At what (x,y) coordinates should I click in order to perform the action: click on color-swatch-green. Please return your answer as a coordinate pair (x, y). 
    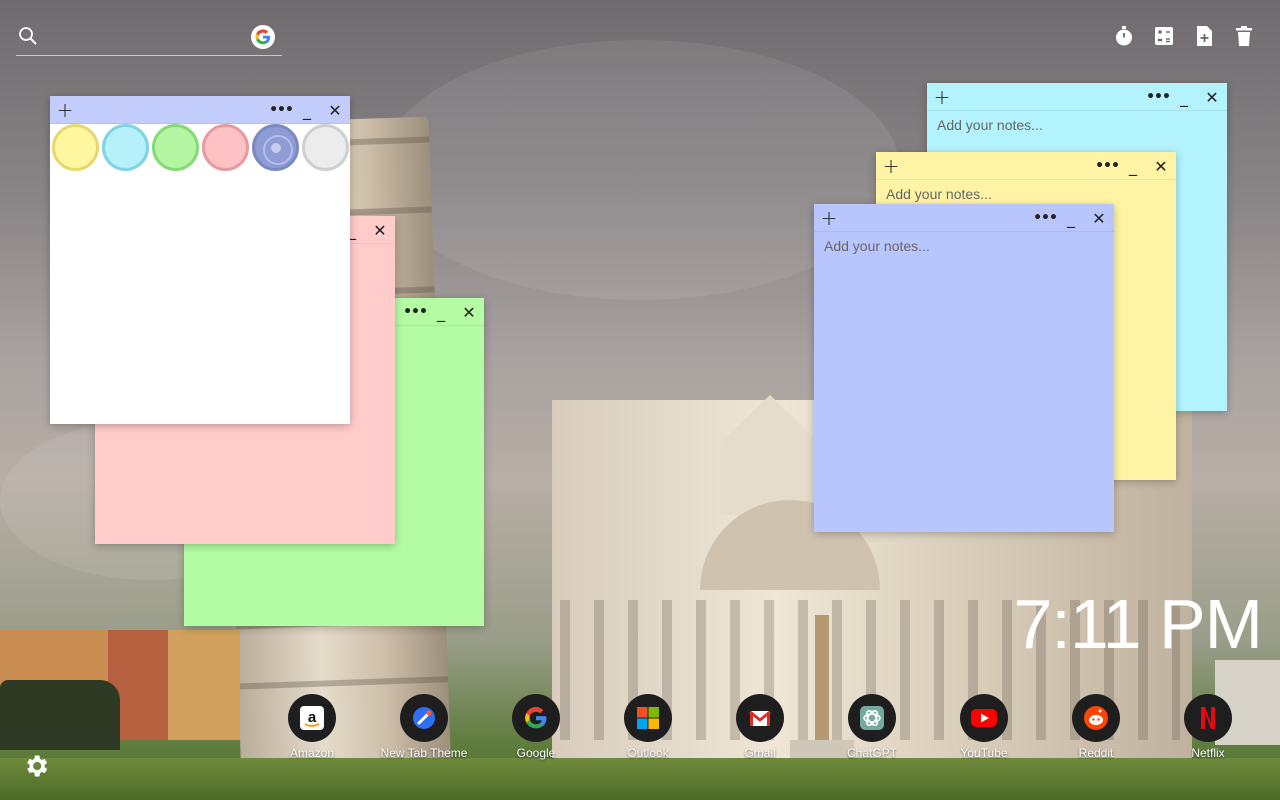
    Looking at the image, I should click on (175, 147).